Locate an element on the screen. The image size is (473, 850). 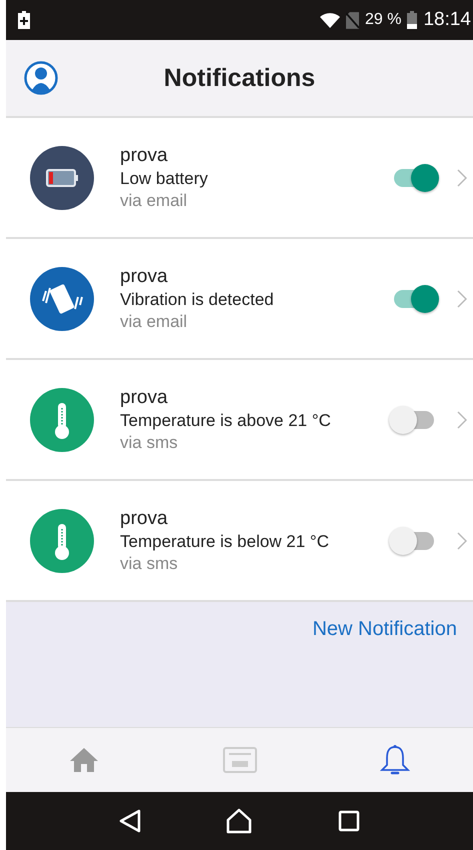
battery-icon is located at coordinates (412, 20).